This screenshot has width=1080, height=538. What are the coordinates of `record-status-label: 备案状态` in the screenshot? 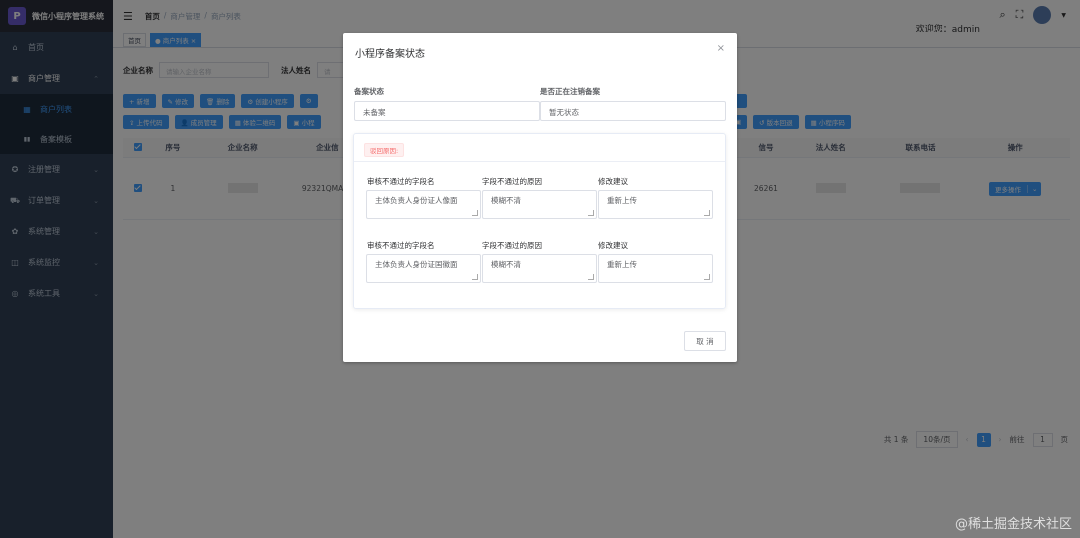 It's located at (369, 91).